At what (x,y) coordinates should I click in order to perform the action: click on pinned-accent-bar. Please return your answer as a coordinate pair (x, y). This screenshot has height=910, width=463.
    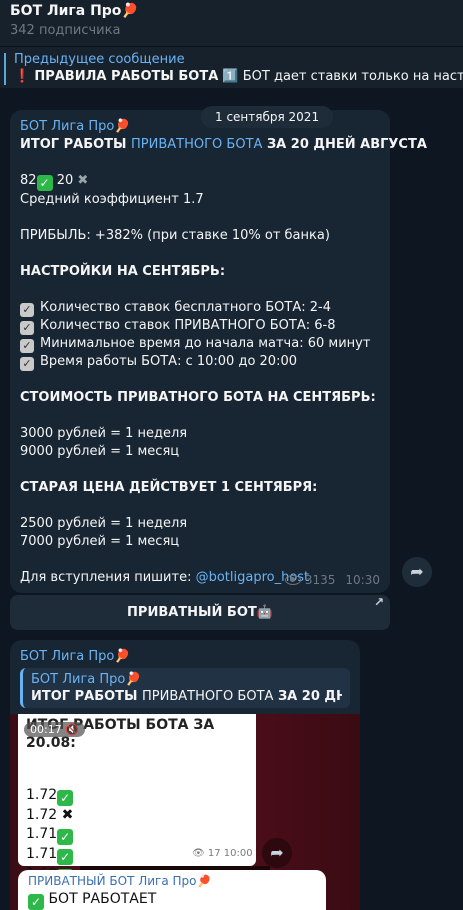
    Looking at the image, I should click on (5, 69).